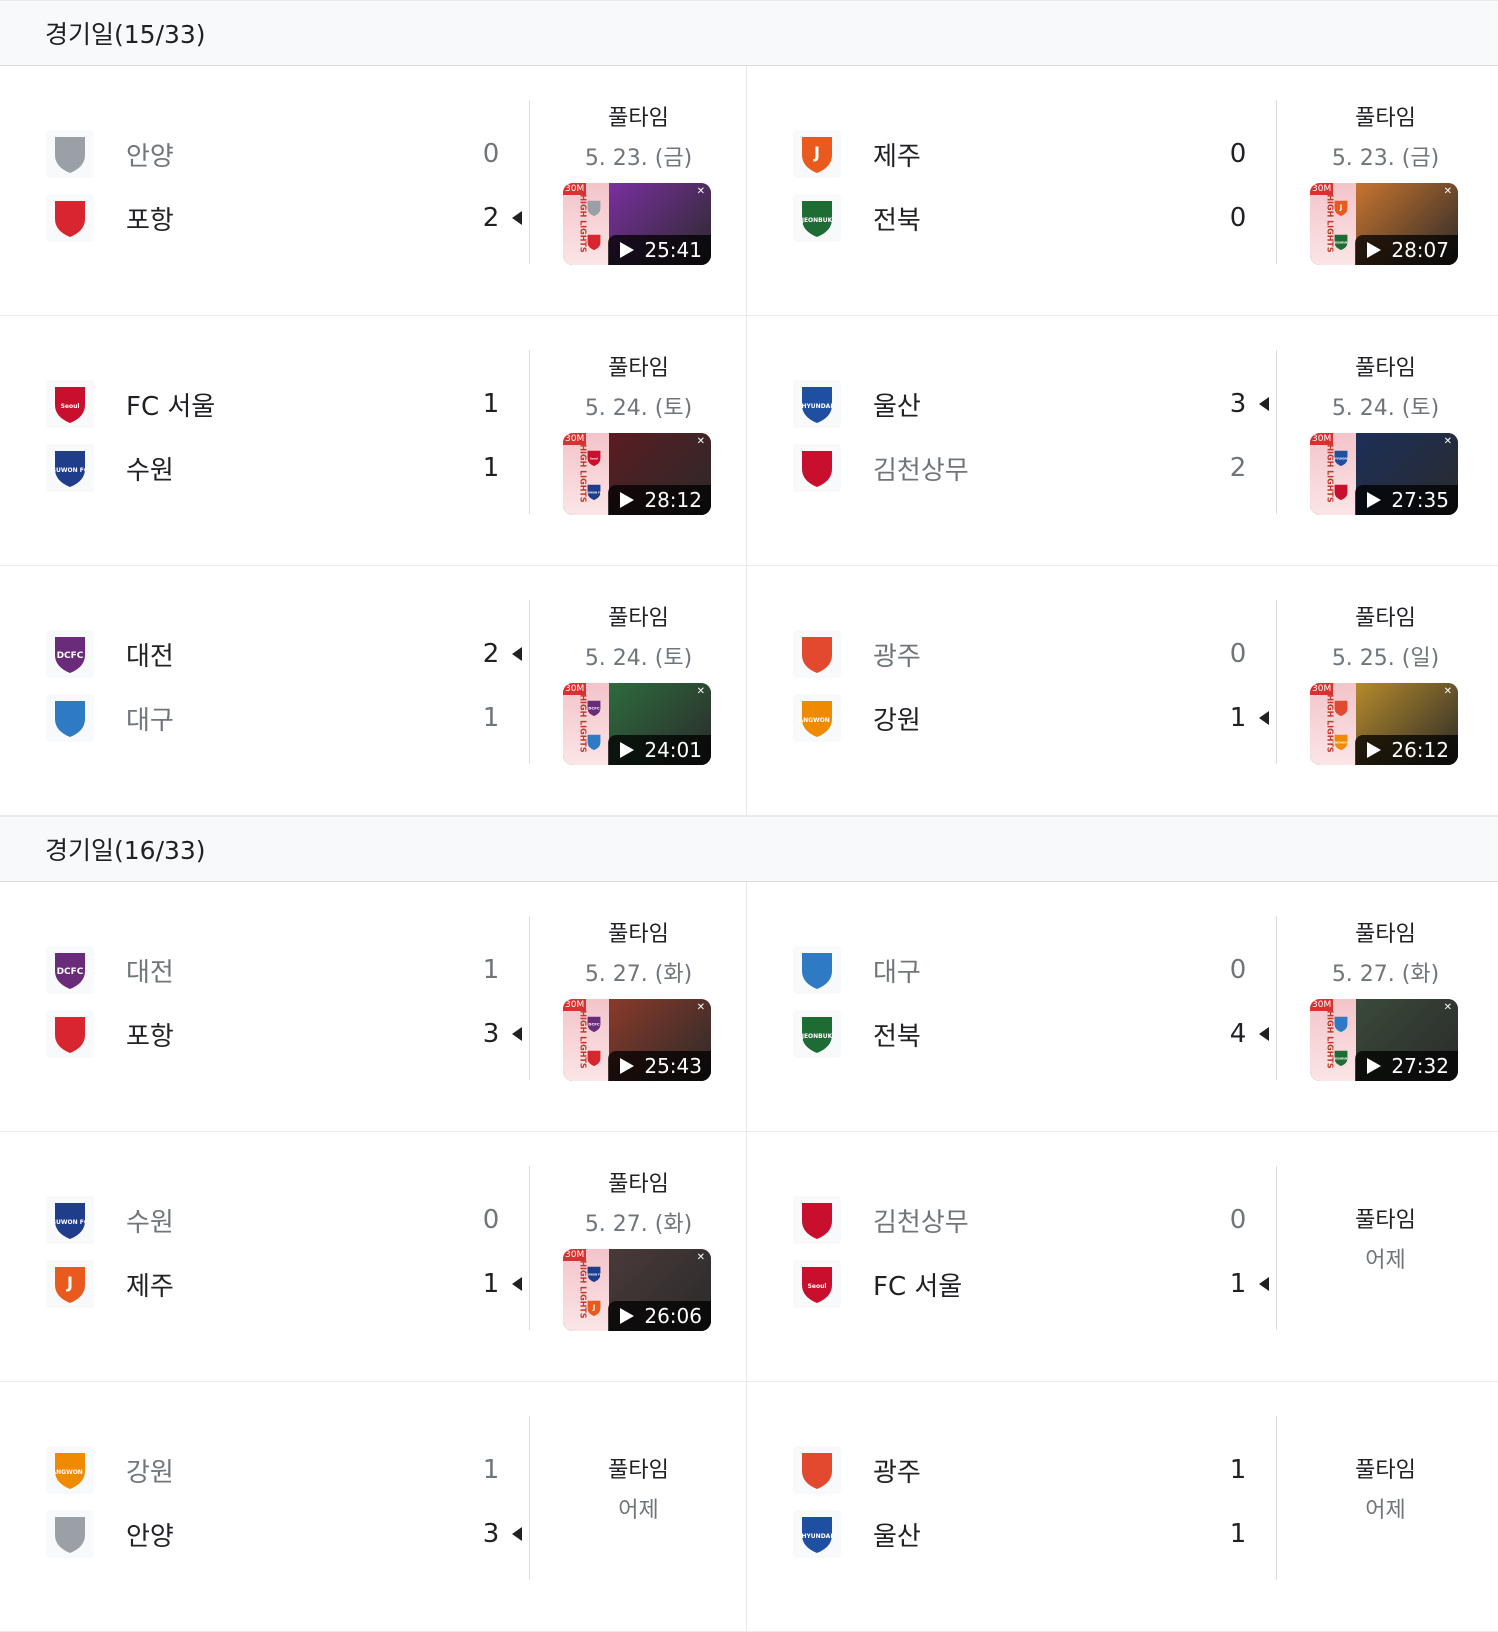 This screenshot has width=1498, height=1632. I want to click on match-card: GANGWON FC 강원 1 안양 3 풀타임어제, so click(373, 1507).